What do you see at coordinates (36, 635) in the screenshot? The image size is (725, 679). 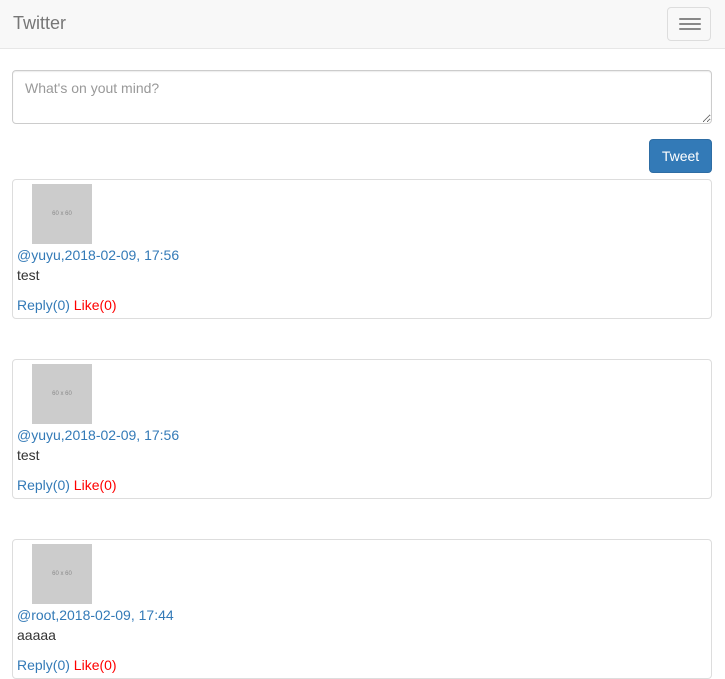 I see `tweet-text: aaaaa` at bounding box center [36, 635].